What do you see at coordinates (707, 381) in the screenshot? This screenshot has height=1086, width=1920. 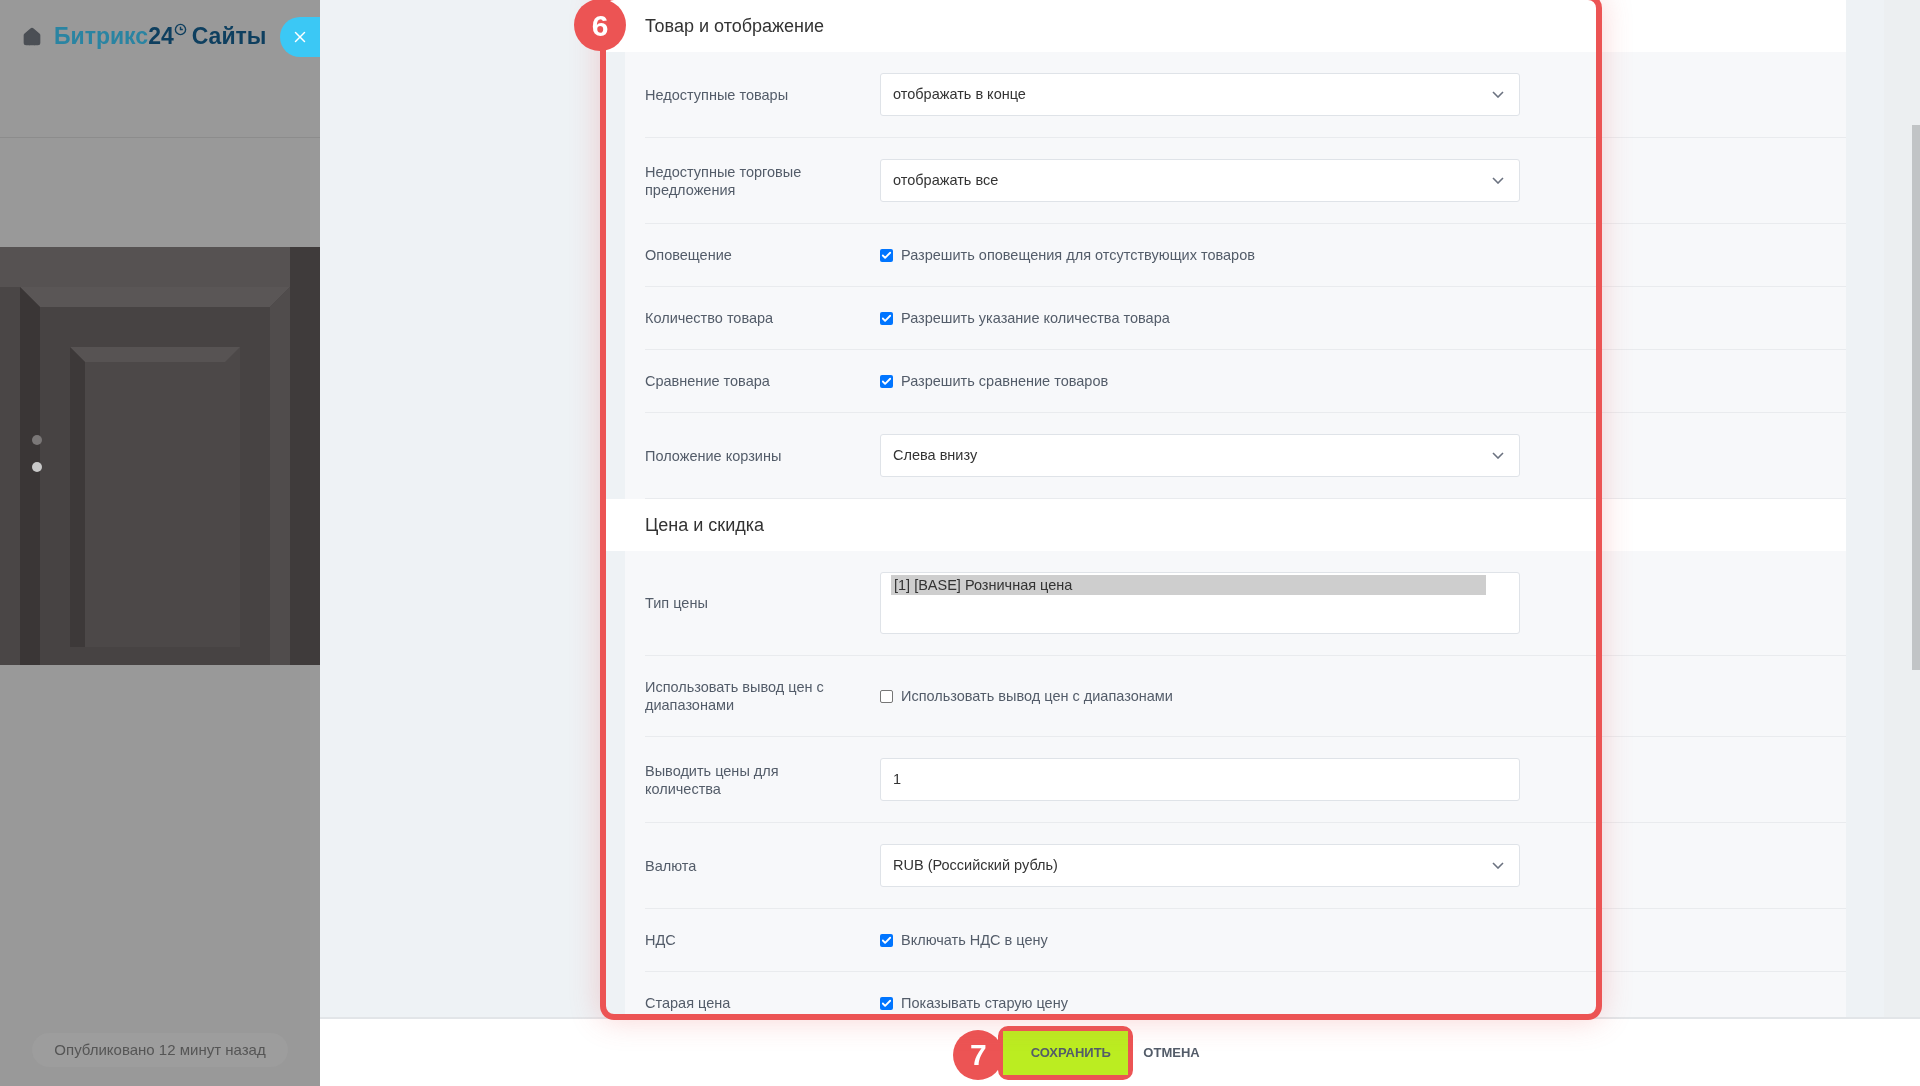 I see `field-label: Сравнение товара` at bounding box center [707, 381].